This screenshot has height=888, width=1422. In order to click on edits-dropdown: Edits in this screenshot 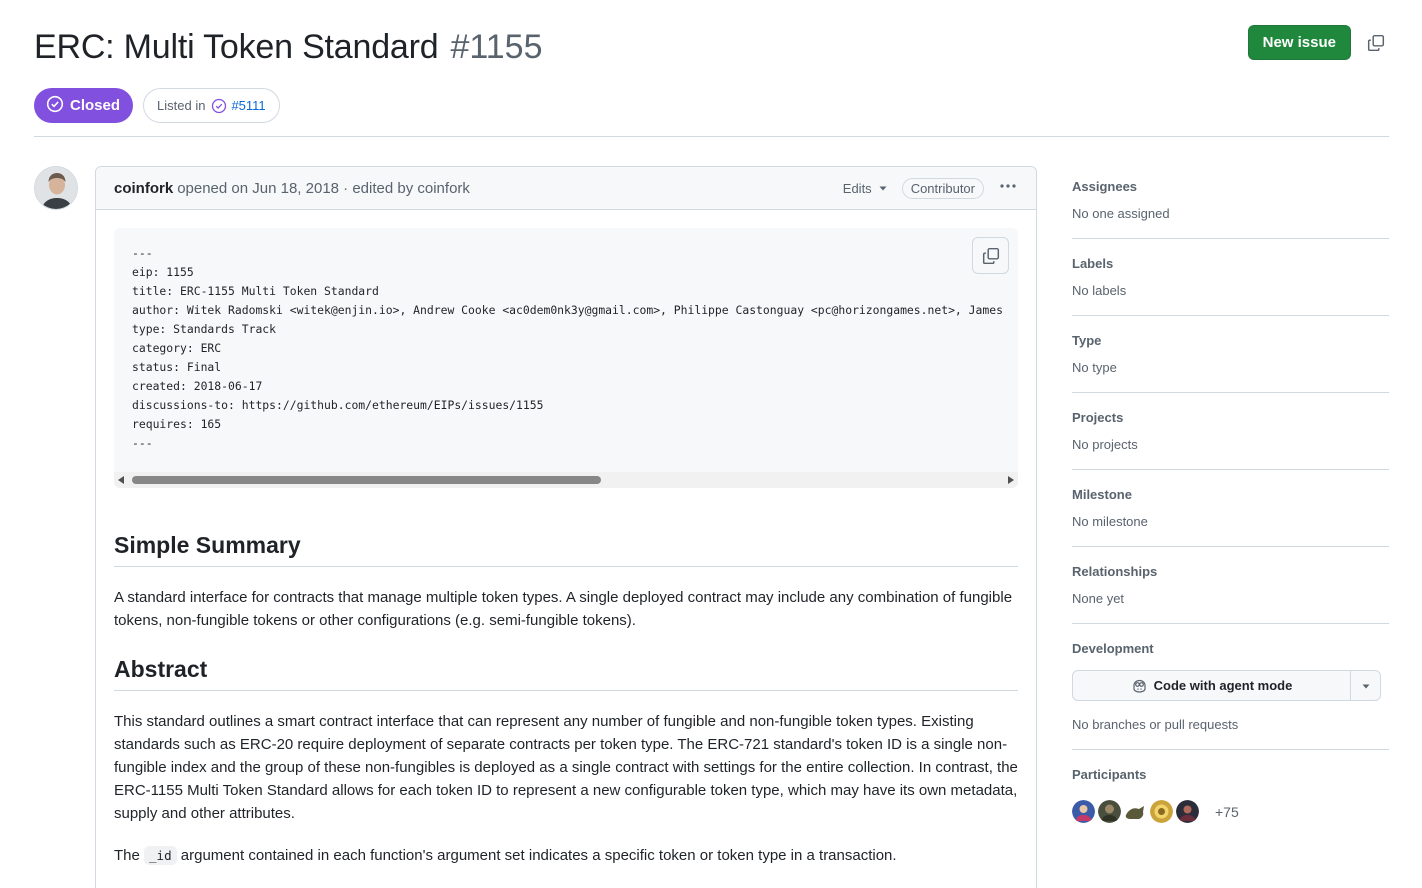, I will do `click(865, 188)`.